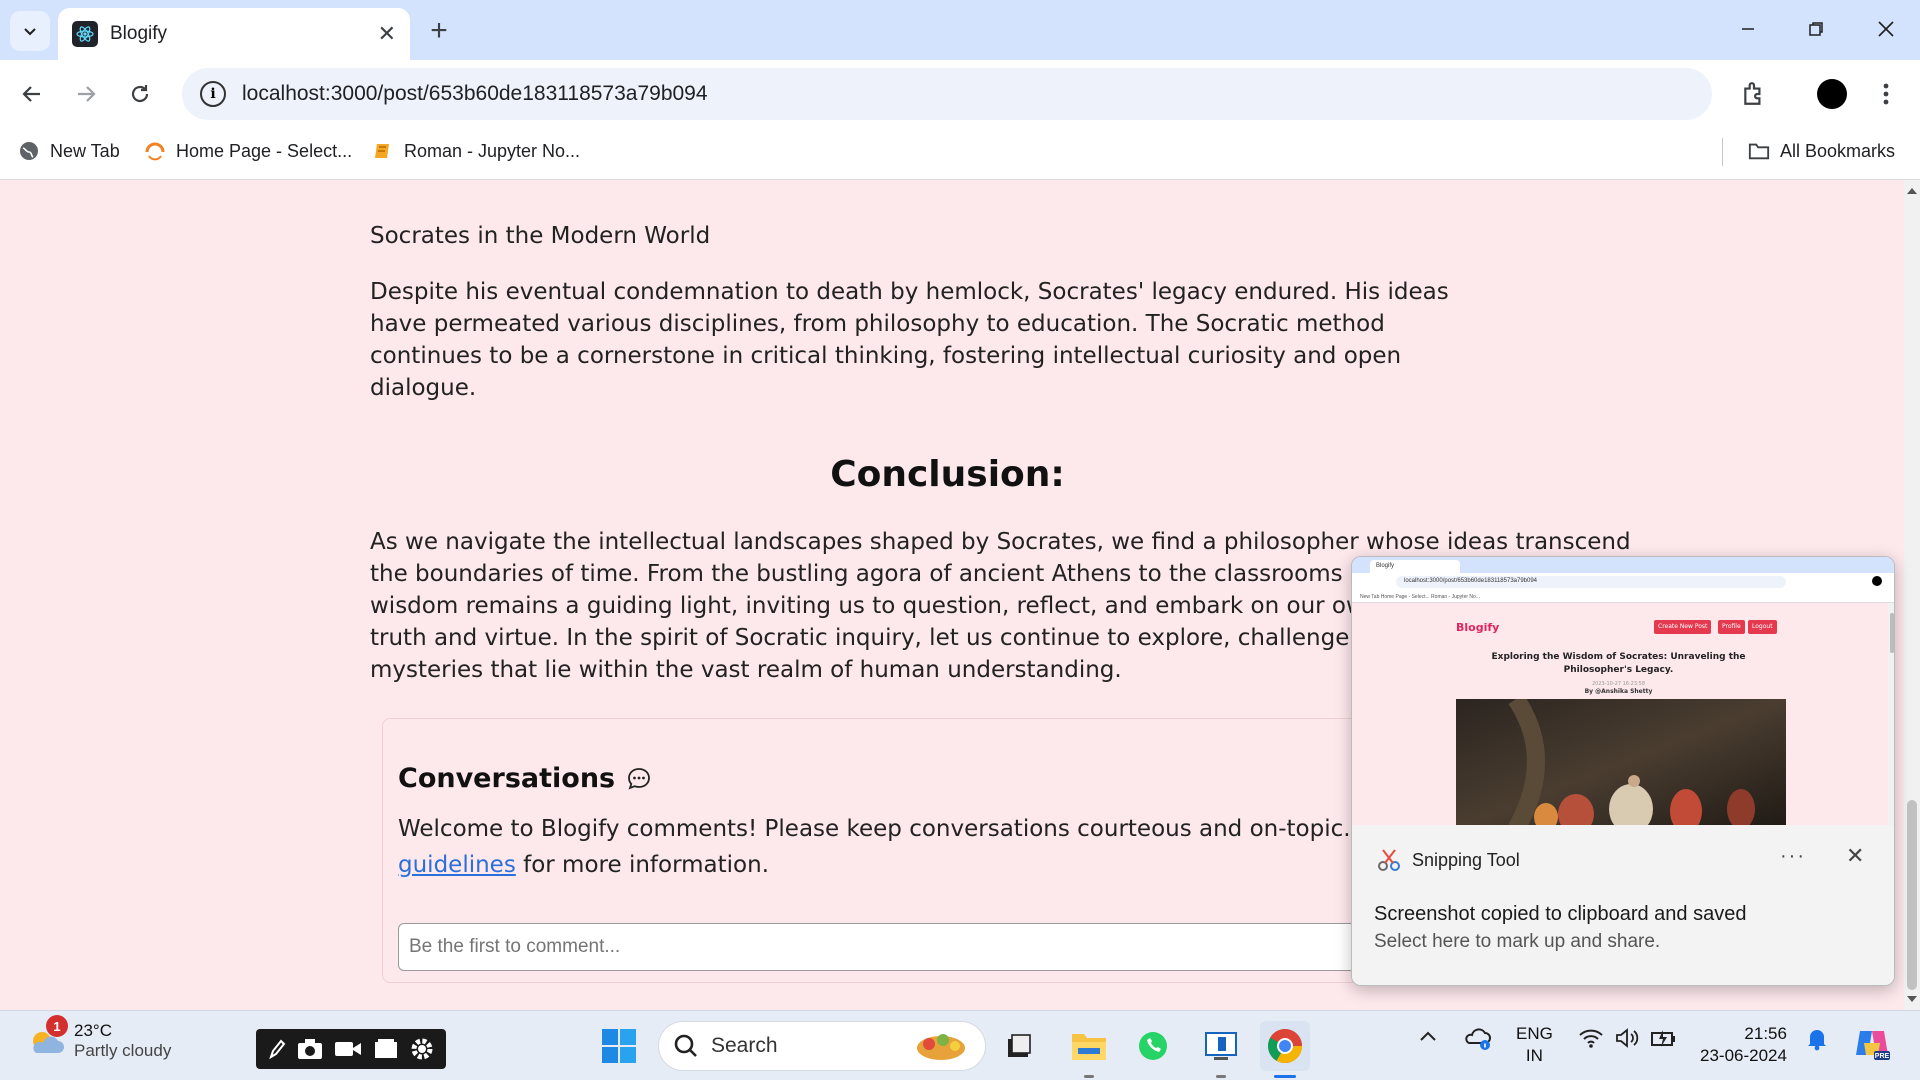 Image resolution: width=1920 pixels, height=1080 pixels. What do you see at coordinates (1627, 1038) in the screenshot?
I see `volume-button` at bounding box center [1627, 1038].